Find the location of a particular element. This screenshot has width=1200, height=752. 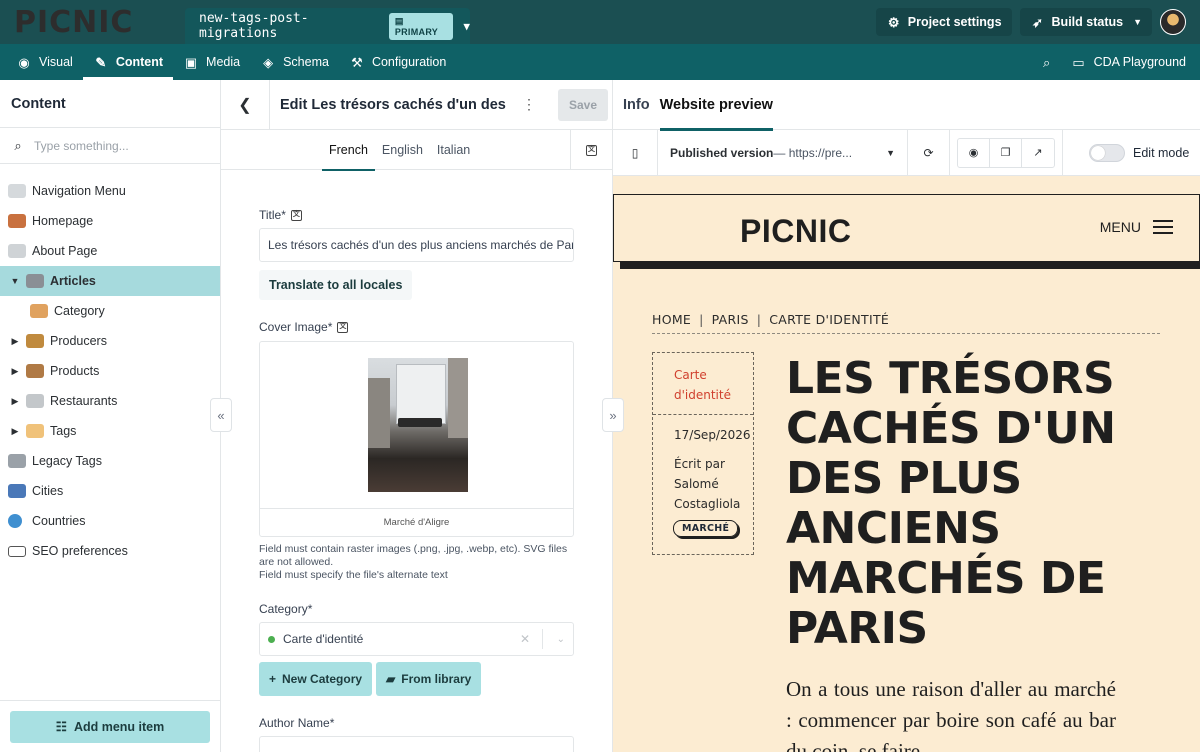

sidebar-item-articles: ▼ Articles is located at coordinates (110, 281).